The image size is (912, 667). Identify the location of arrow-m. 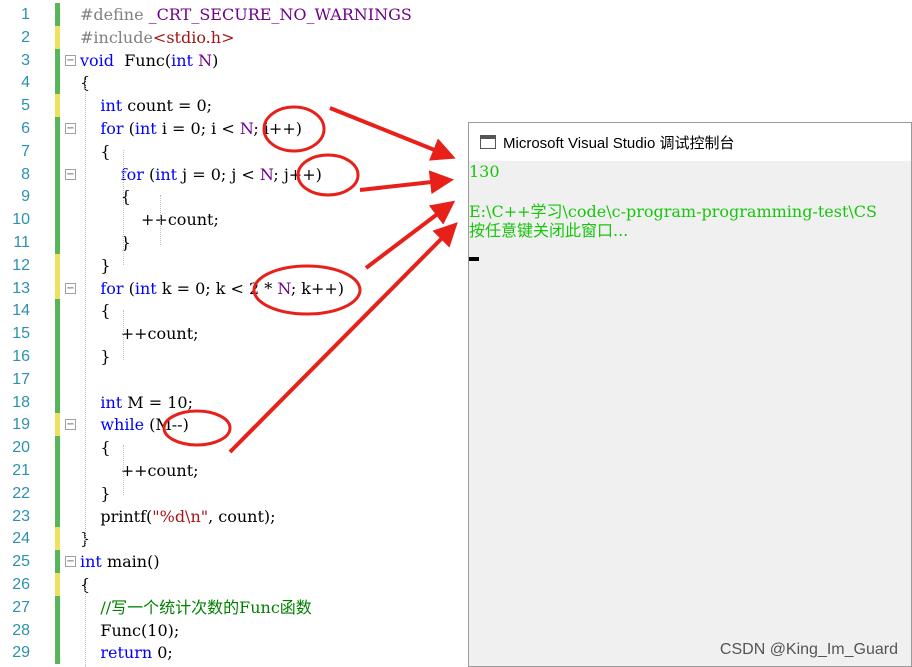
(343, 338).